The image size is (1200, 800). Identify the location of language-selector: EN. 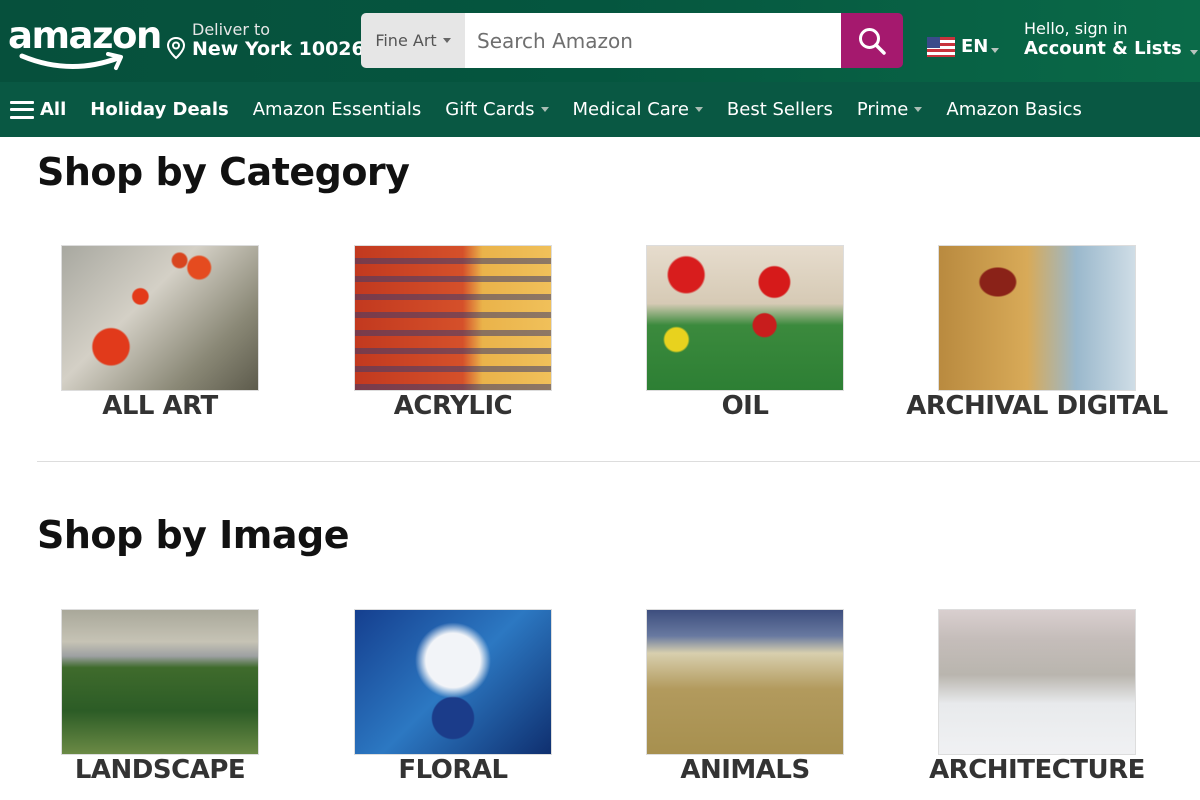
(963, 46).